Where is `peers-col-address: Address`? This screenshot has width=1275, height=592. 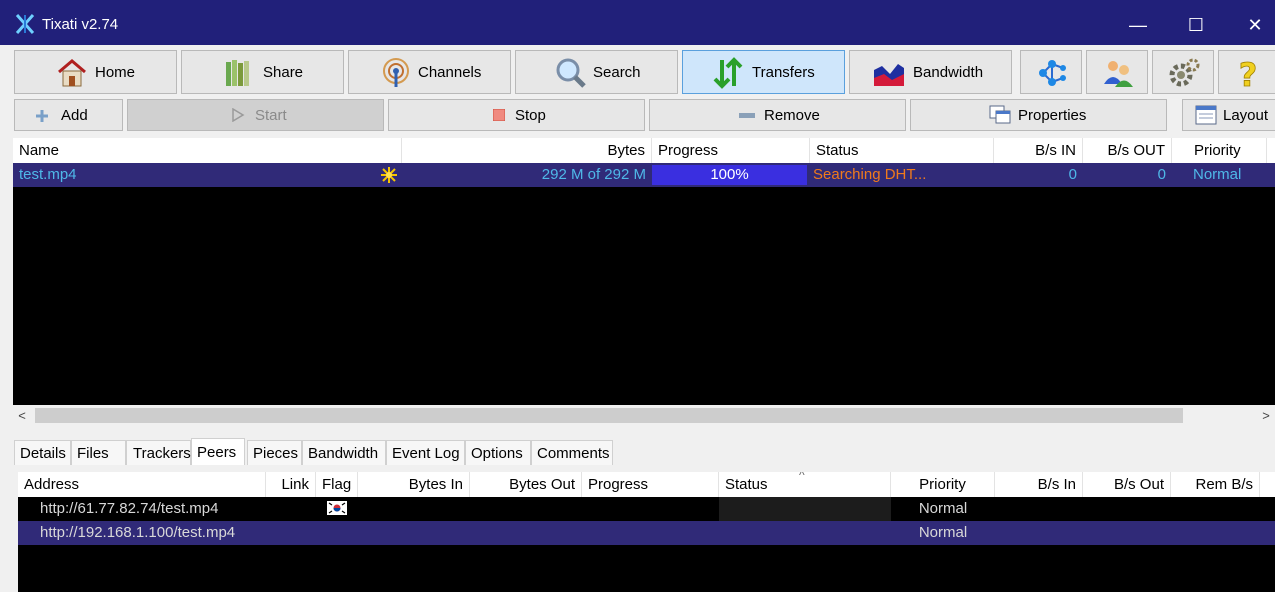 peers-col-address: Address is located at coordinates (142, 484).